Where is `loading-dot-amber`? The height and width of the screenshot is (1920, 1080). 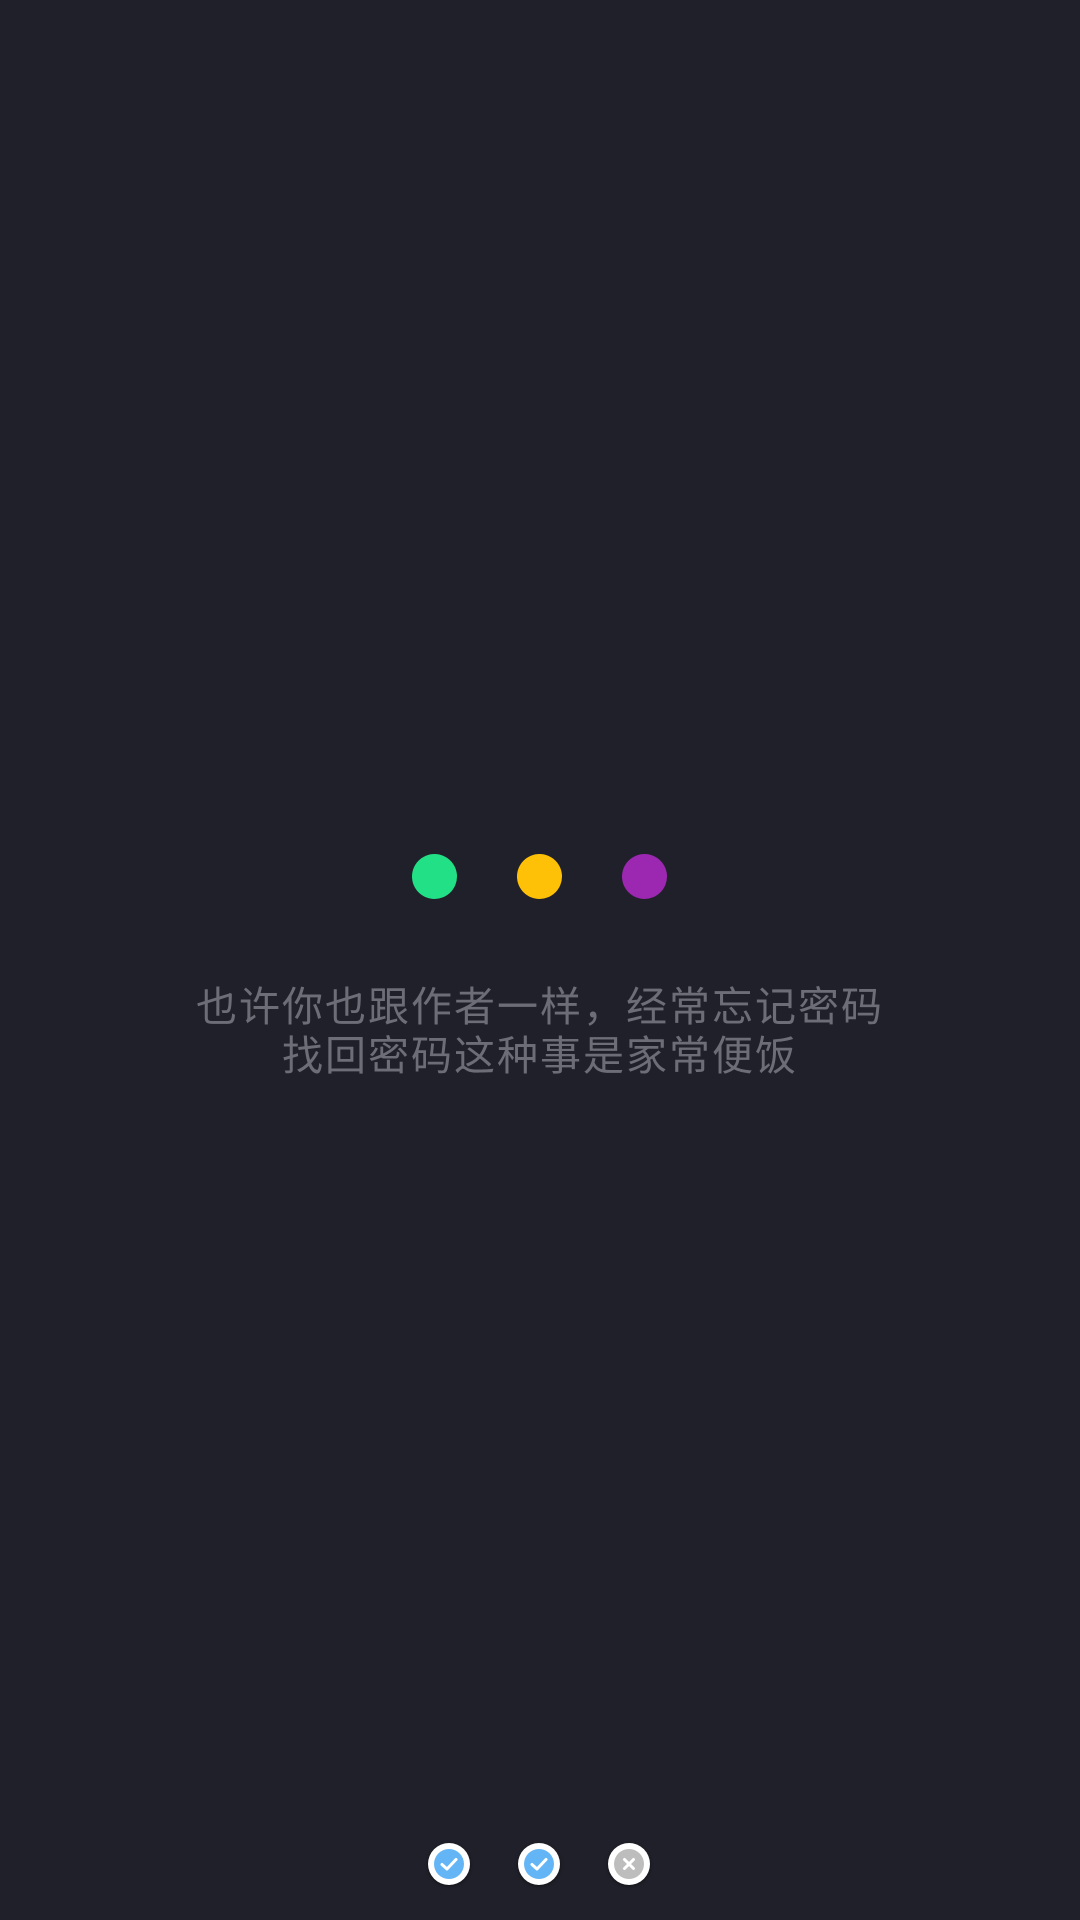 loading-dot-amber is located at coordinates (539, 876).